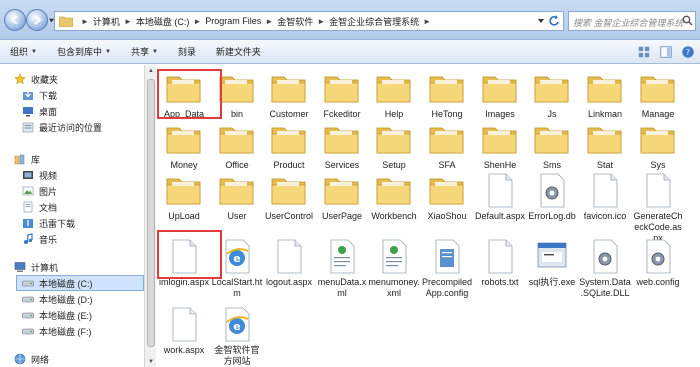  I want to click on folder-item: Manage, so click(658, 94).